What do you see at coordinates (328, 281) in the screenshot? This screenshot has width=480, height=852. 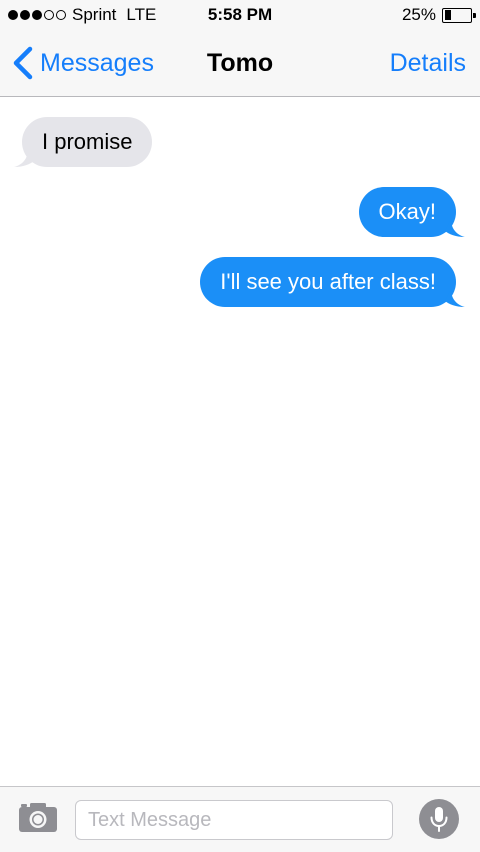 I see `message-text: I'll see you after class!` at bounding box center [328, 281].